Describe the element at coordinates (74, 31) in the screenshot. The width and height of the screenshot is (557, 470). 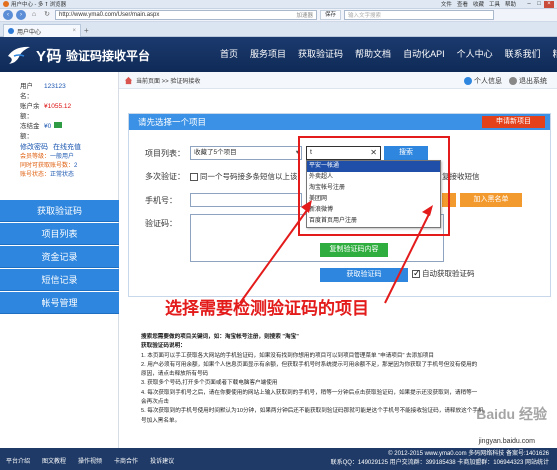
I see `tab-close-icon: ×` at that location.